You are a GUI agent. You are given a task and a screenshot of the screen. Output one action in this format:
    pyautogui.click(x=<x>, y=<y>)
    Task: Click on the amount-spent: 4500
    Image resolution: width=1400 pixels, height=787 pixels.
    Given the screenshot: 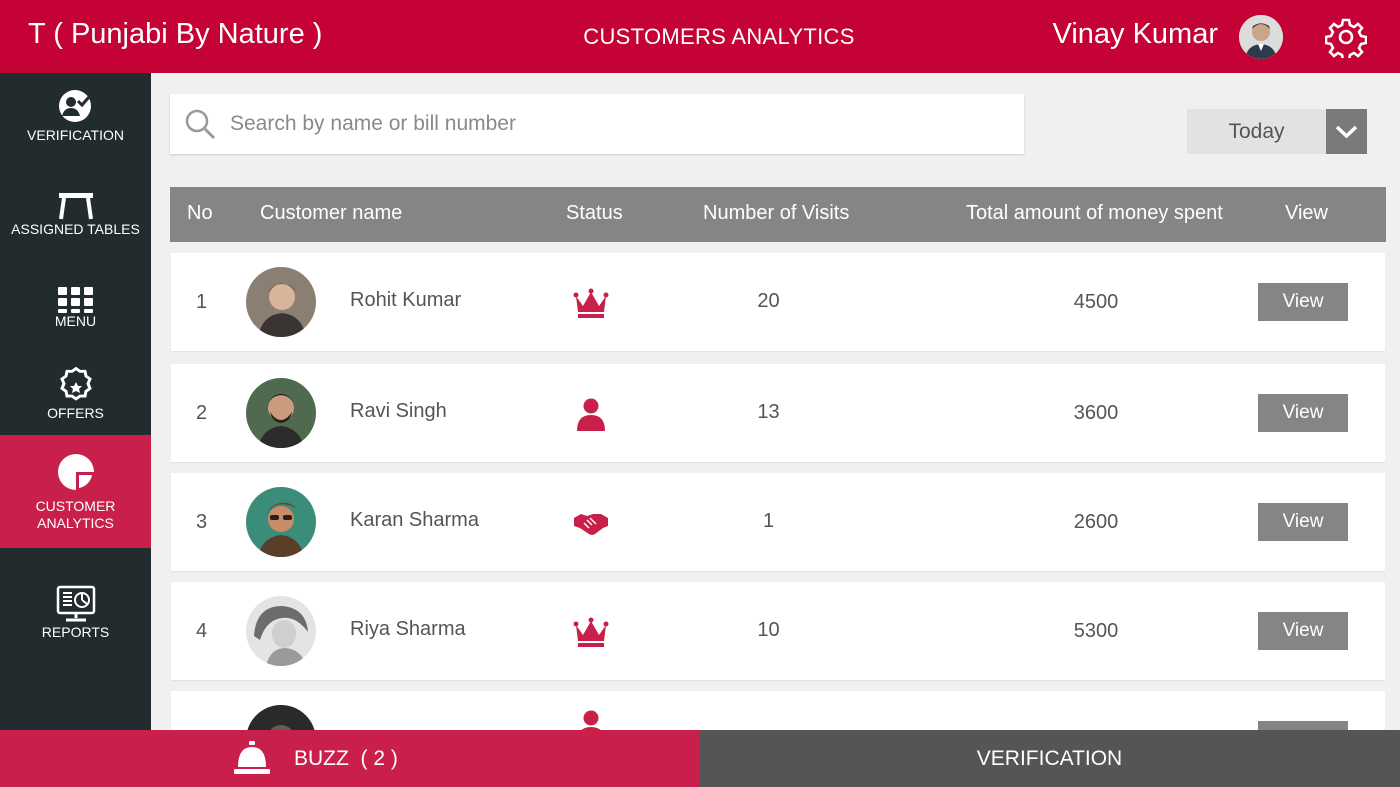 What is the action you would take?
    pyautogui.click(x=1096, y=302)
    